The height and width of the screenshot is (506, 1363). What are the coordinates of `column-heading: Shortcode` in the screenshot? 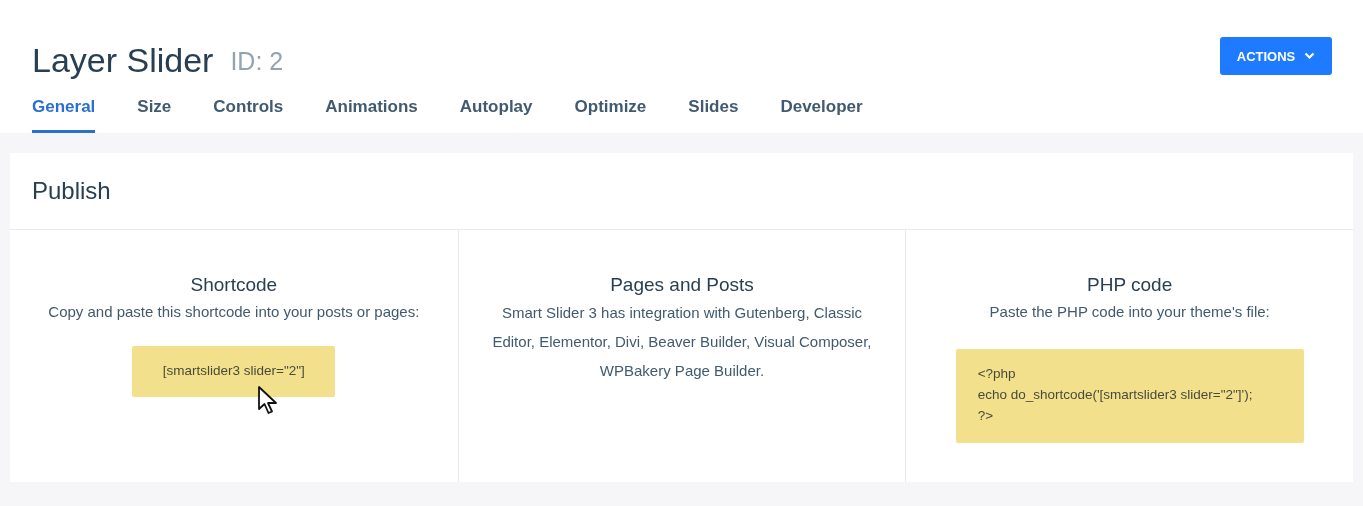 It's located at (234, 285).